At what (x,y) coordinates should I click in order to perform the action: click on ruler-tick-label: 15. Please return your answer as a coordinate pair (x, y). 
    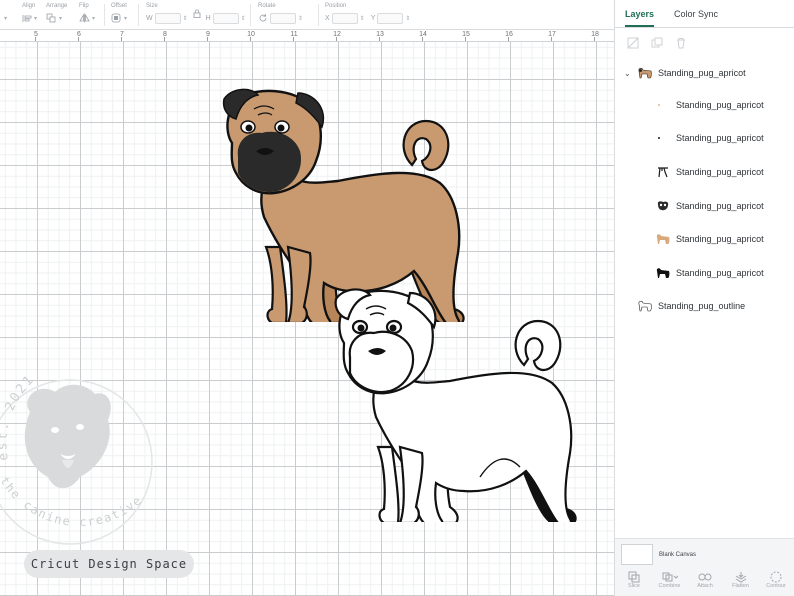
    Looking at the image, I should click on (466, 34).